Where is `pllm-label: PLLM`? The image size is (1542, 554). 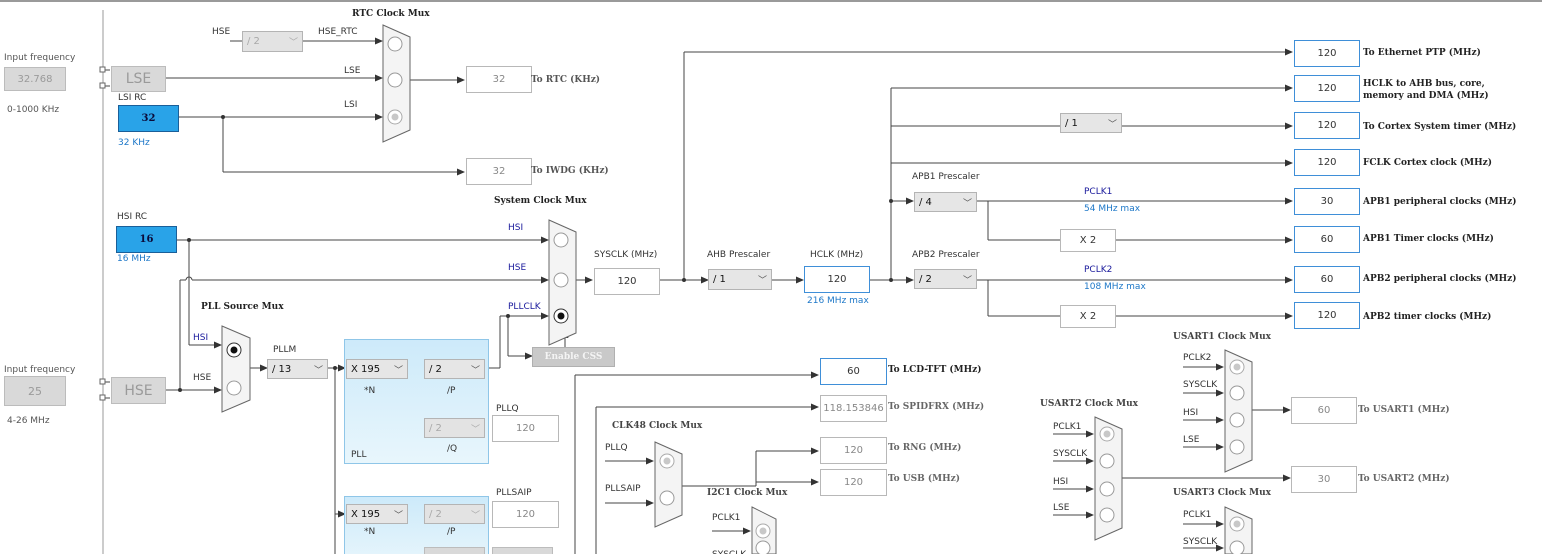
pllm-label: PLLM is located at coordinates (285, 350).